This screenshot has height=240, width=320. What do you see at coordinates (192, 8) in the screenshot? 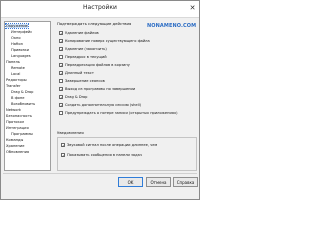
I see `close-icon: ✕` at bounding box center [192, 8].